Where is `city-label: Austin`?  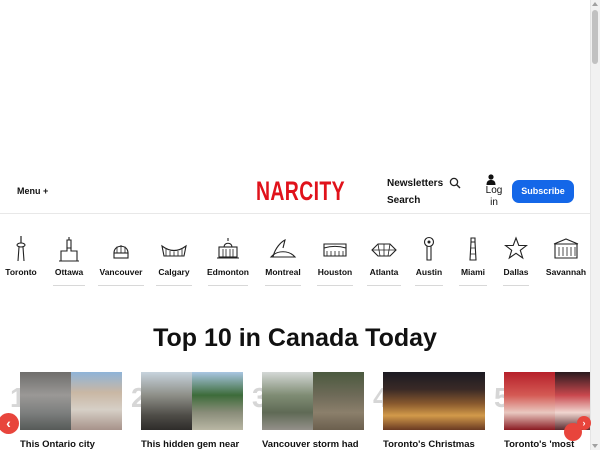 city-label: Austin is located at coordinates (429, 272).